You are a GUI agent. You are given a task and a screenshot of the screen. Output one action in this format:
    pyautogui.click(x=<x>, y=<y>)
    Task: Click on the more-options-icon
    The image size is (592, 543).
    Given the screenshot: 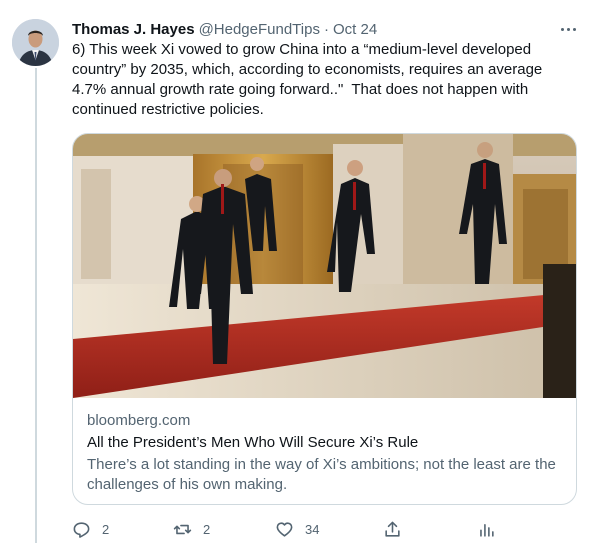 What is the action you would take?
    pyautogui.click(x=568, y=29)
    